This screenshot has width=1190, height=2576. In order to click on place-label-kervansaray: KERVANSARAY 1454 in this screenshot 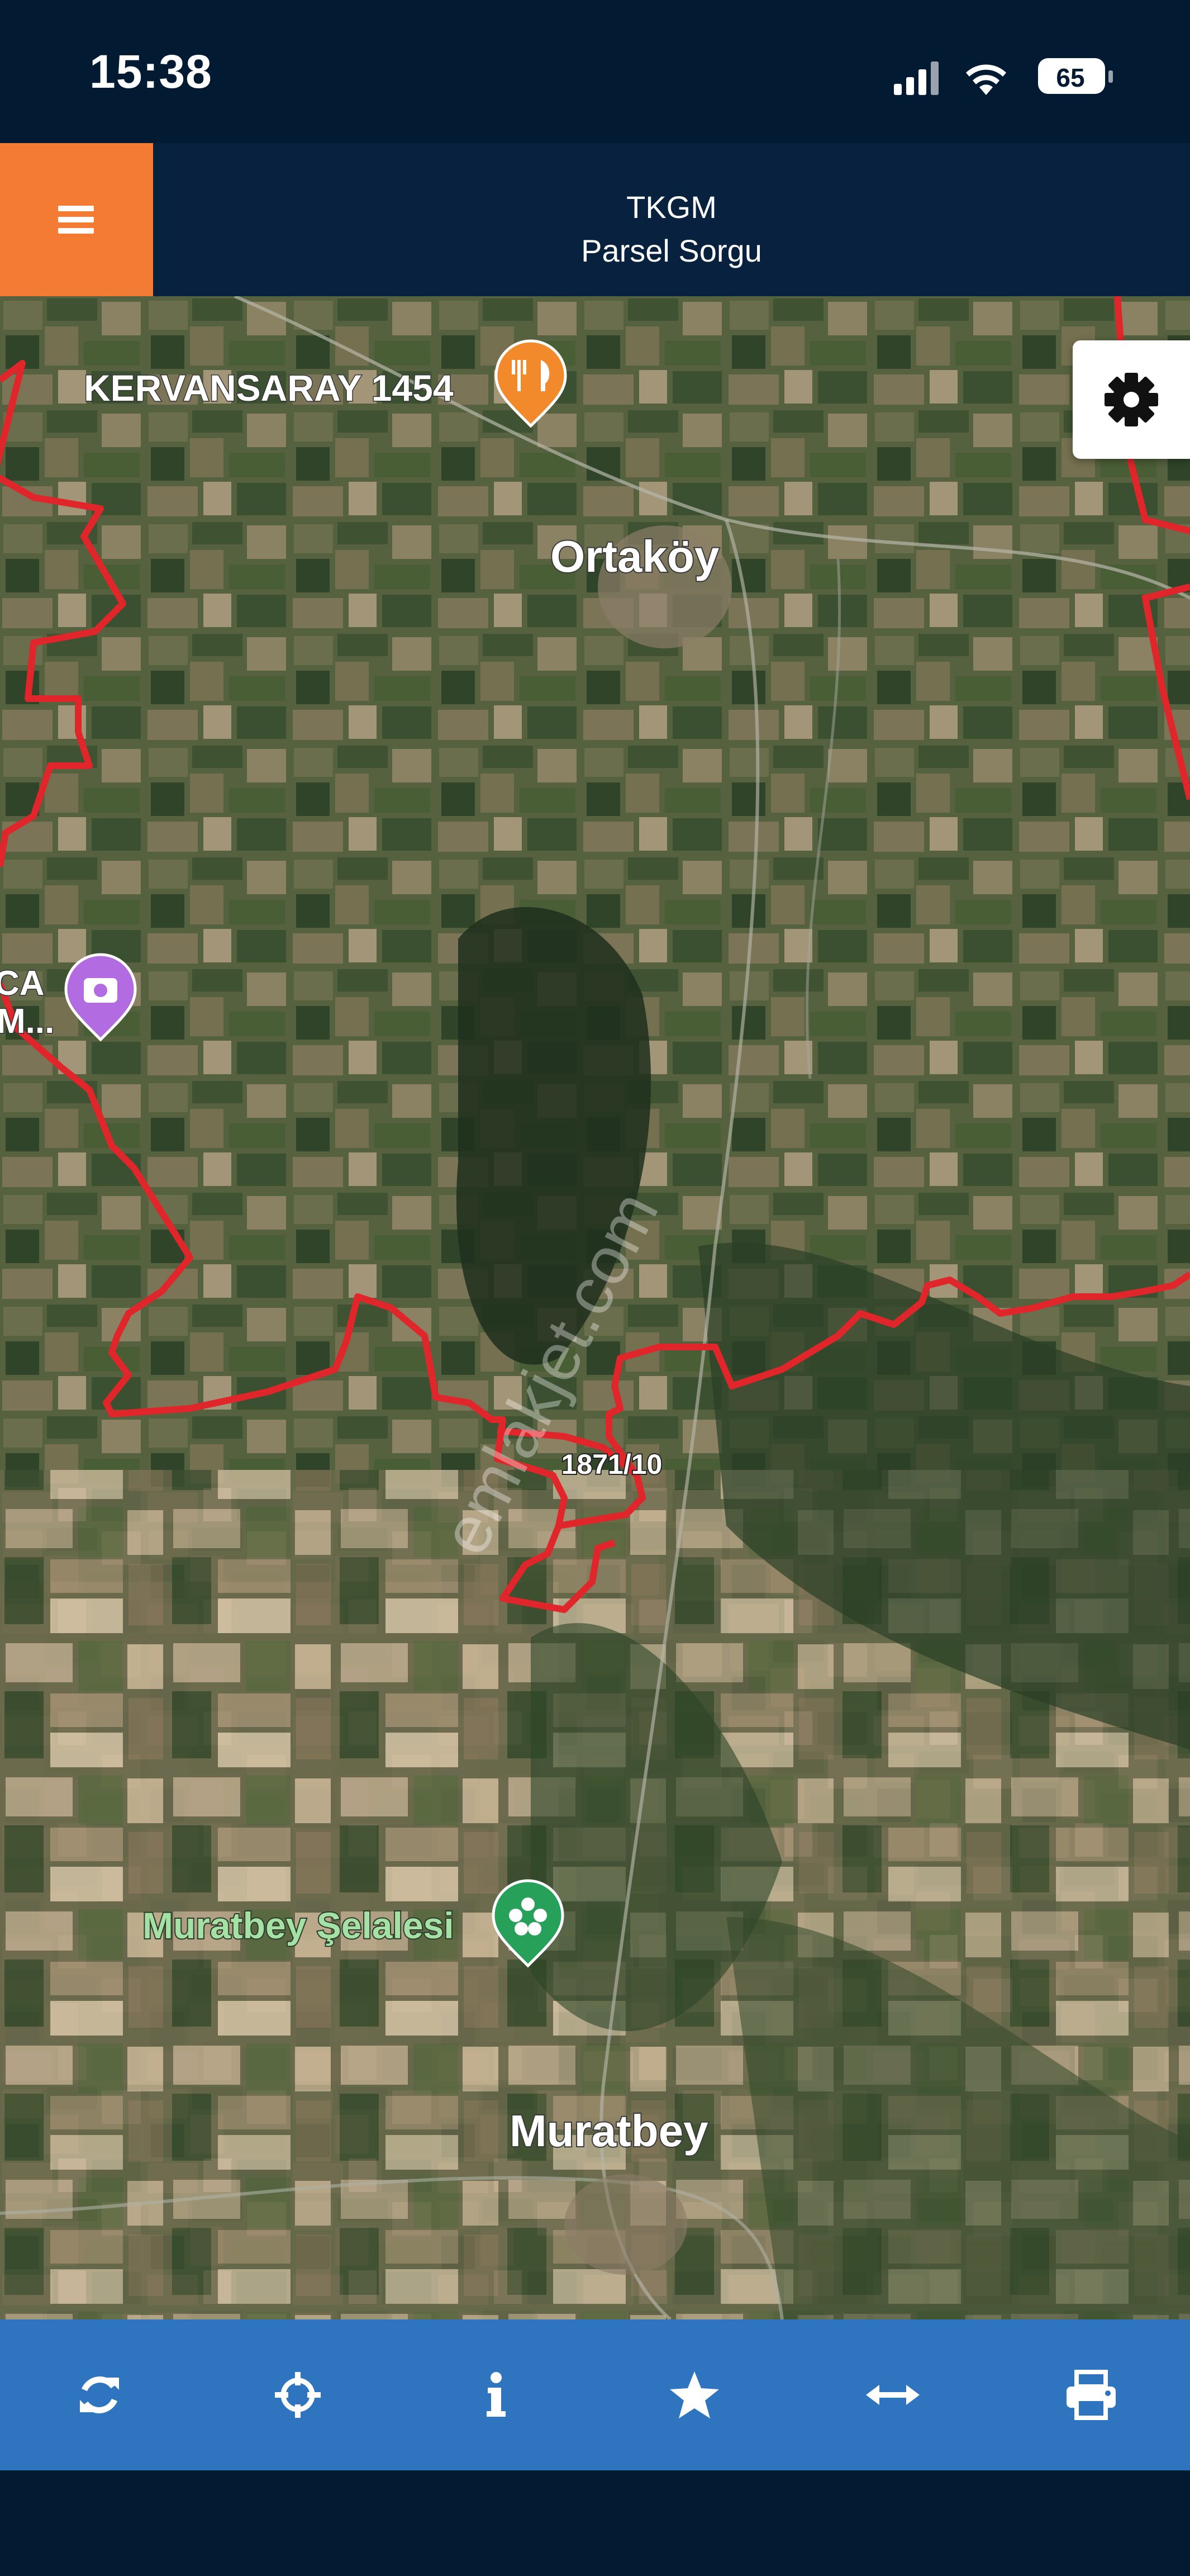, I will do `click(269, 388)`.